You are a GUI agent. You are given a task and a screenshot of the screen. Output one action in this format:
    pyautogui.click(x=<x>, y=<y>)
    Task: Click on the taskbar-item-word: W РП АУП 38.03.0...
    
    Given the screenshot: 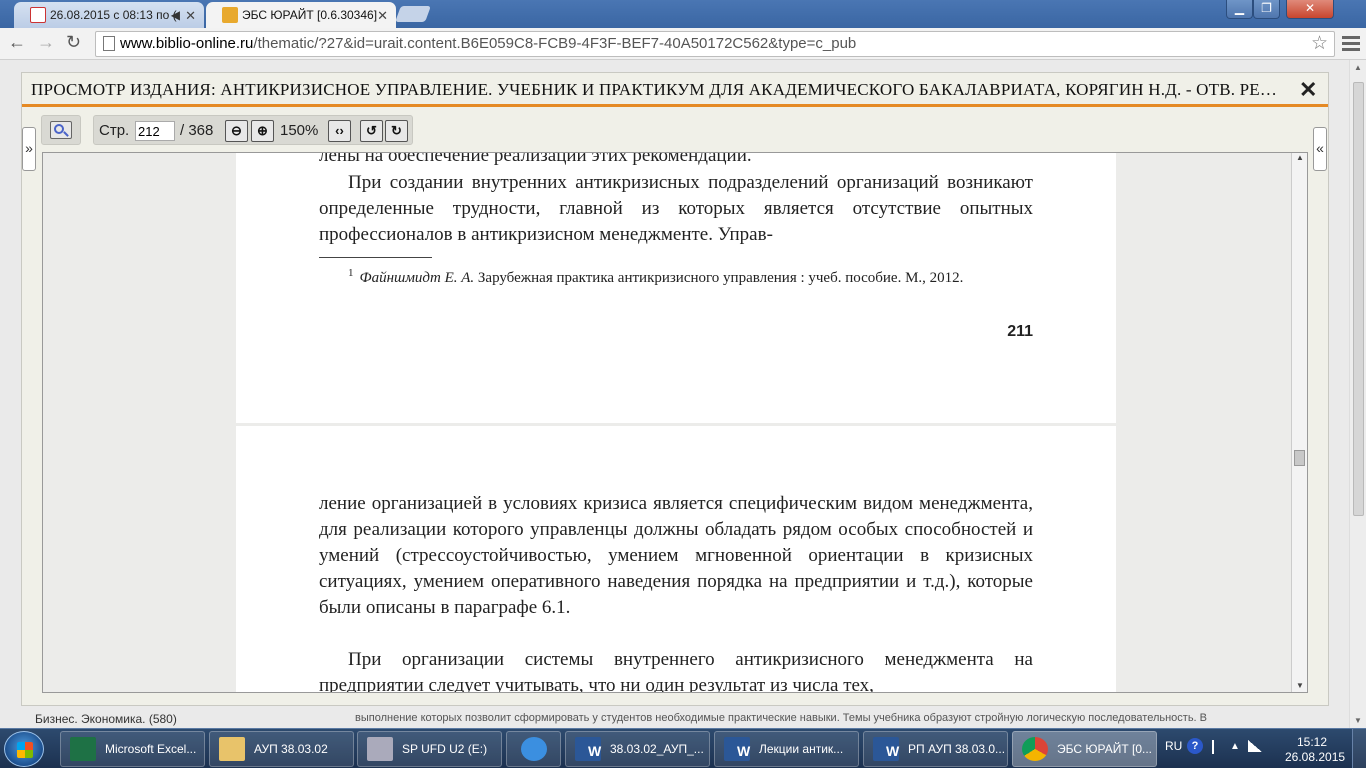 What is the action you would take?
    pyautogui.click(x=935, y=749)
    